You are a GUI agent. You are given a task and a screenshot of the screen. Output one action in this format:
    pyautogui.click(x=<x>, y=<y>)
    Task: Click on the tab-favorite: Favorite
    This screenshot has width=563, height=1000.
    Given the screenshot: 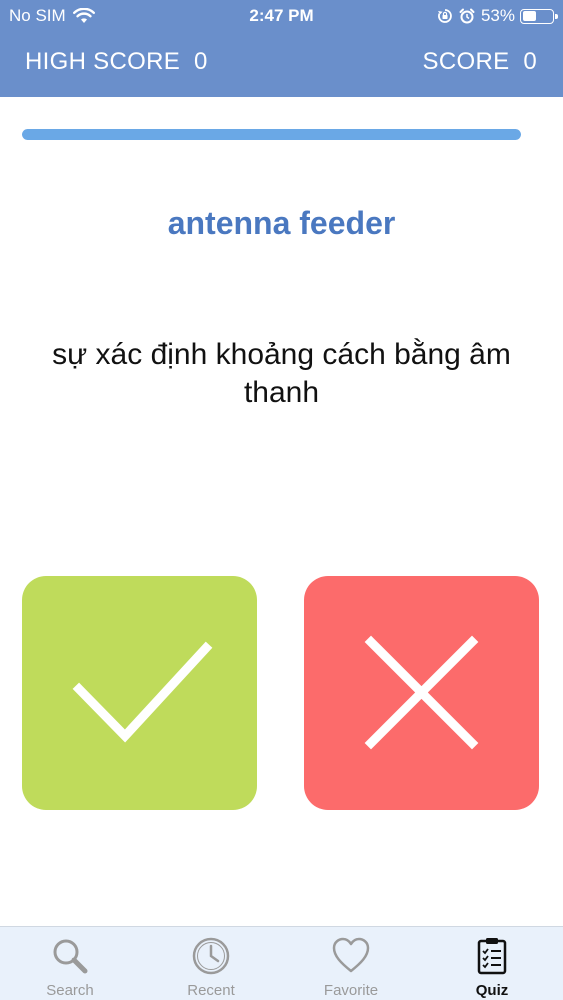 What is the action you would take?
    pyautogui.click(x=351, y=963)
    